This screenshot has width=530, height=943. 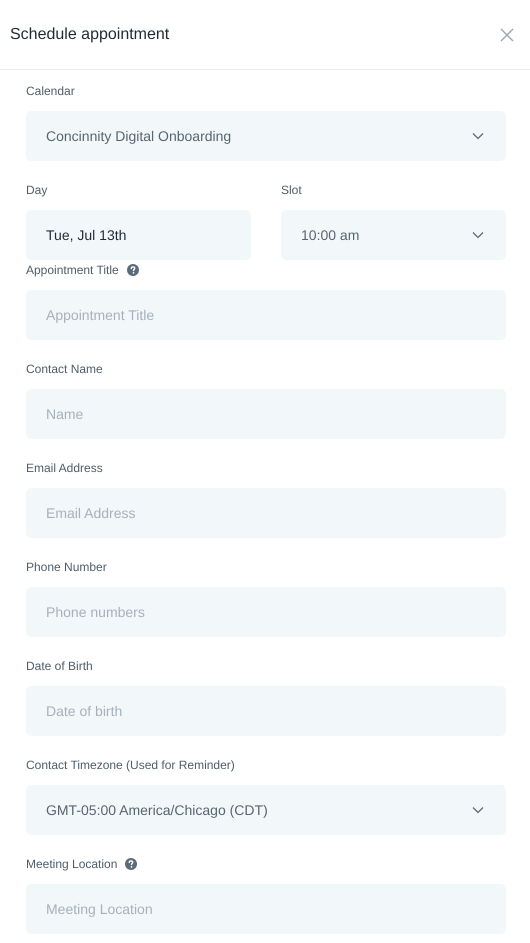 I want to click on field-label: Phone Number, so click(x=66, y=567).